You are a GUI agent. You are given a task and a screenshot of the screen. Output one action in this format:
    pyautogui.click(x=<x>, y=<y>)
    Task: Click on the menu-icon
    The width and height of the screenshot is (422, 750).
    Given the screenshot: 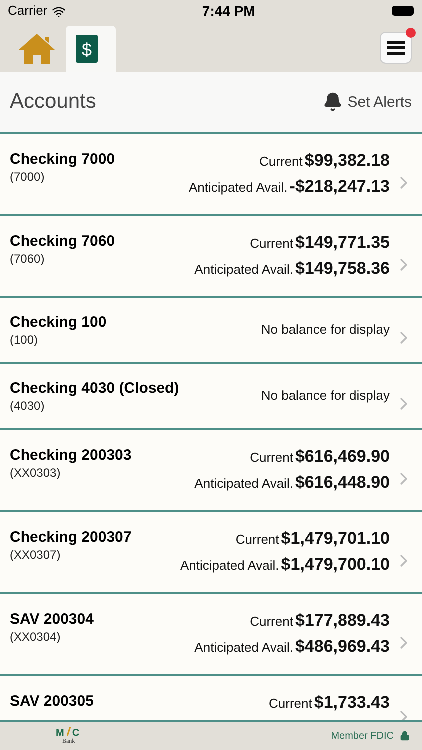 What is the action you would take?
    pyautogui.click(x=396, y=48)
    